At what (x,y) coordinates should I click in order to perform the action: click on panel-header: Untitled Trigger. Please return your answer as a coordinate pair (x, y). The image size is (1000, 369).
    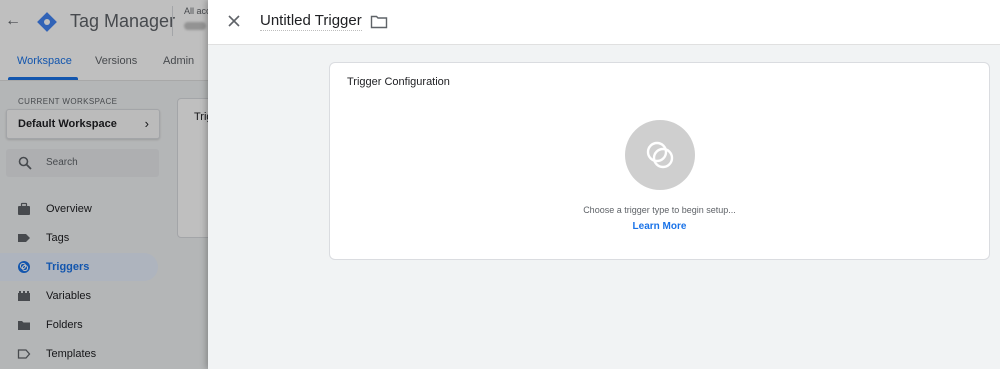
    Looking at the image, I should click on (604, 22).